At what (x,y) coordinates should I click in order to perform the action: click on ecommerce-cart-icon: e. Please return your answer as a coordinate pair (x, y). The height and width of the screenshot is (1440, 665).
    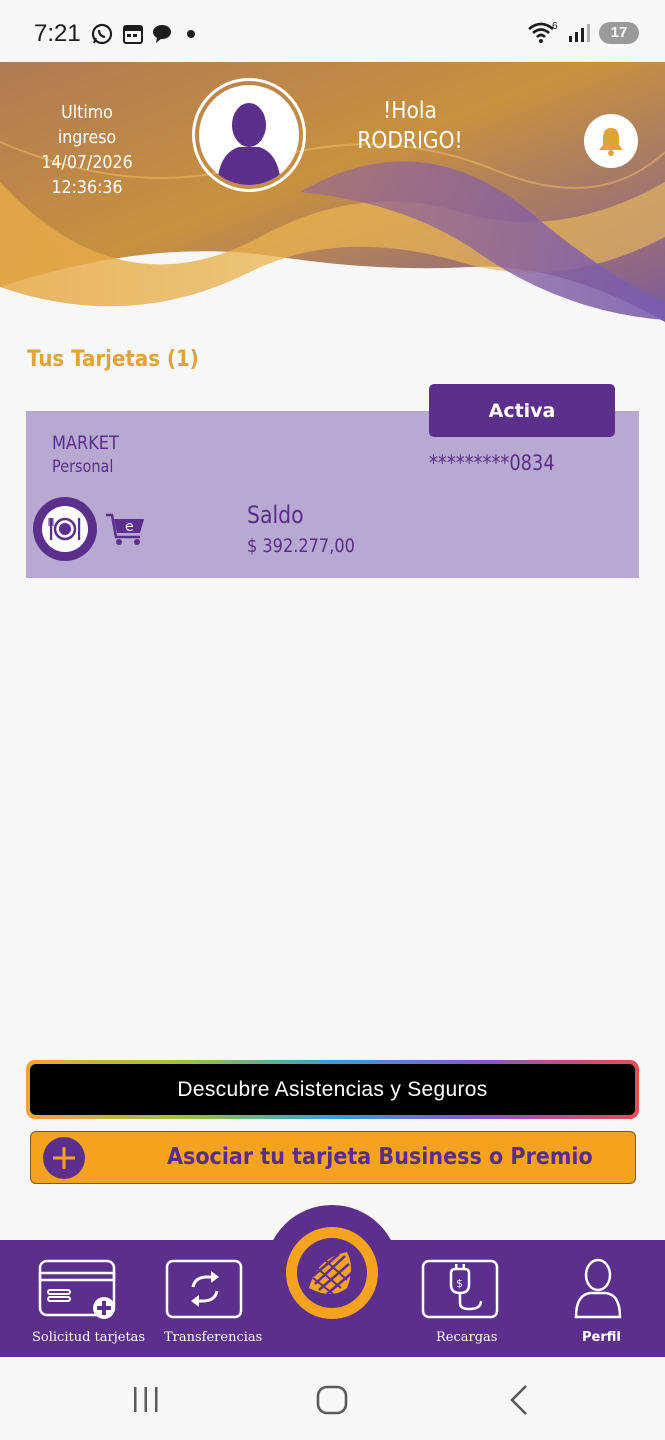
    Looking at the image, I should click on (125, 529).